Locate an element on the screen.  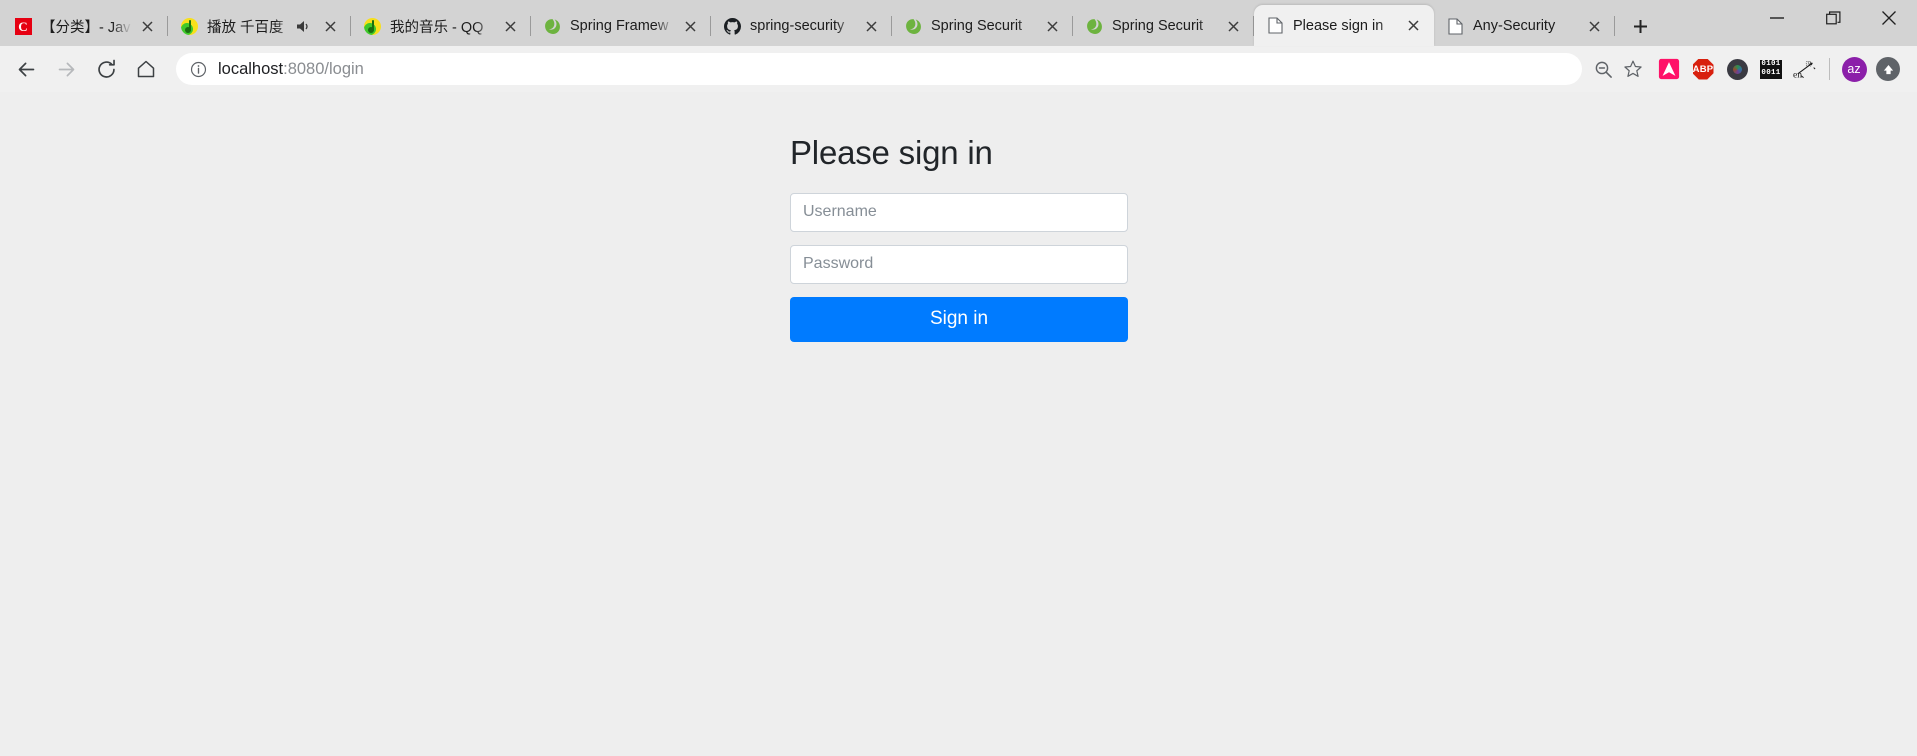
site-info-icon is located at coordinates (198, 69).